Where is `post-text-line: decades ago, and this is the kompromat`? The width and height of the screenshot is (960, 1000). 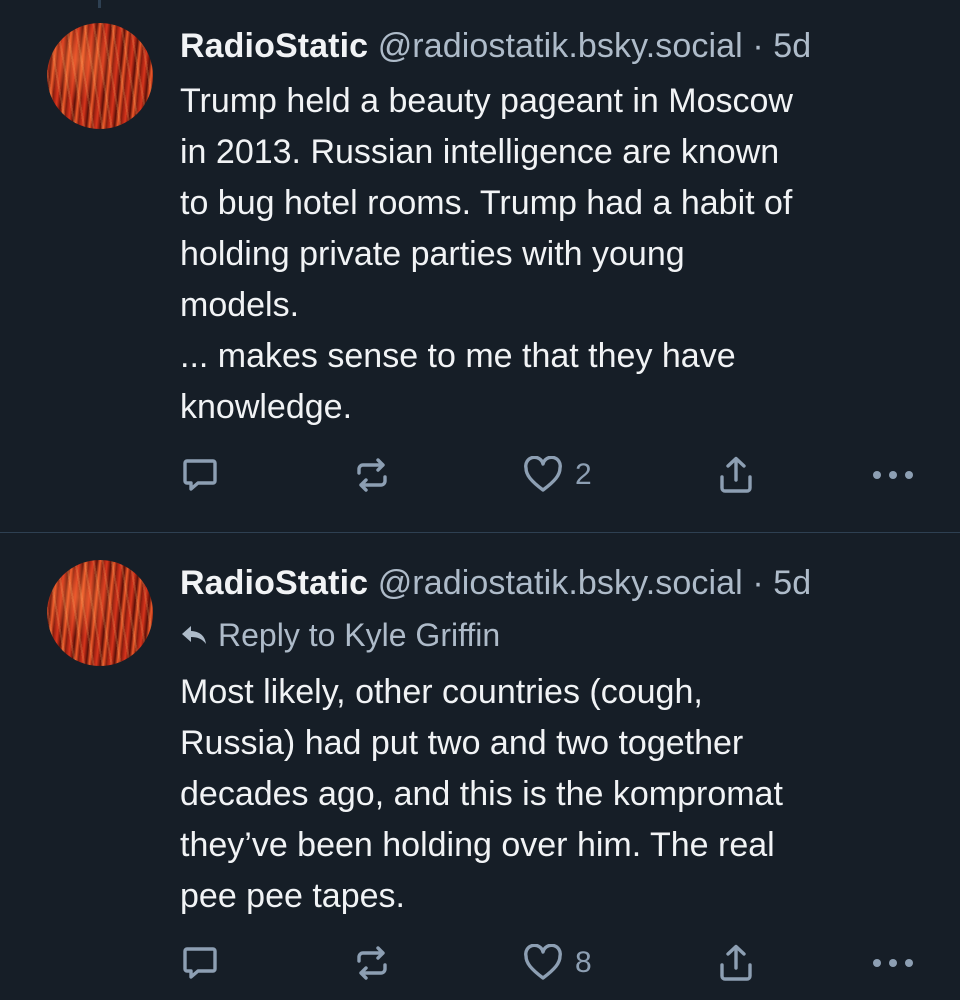 post-text-line: decades ago, and this is the kompromat is located at coordinates (481, 794).